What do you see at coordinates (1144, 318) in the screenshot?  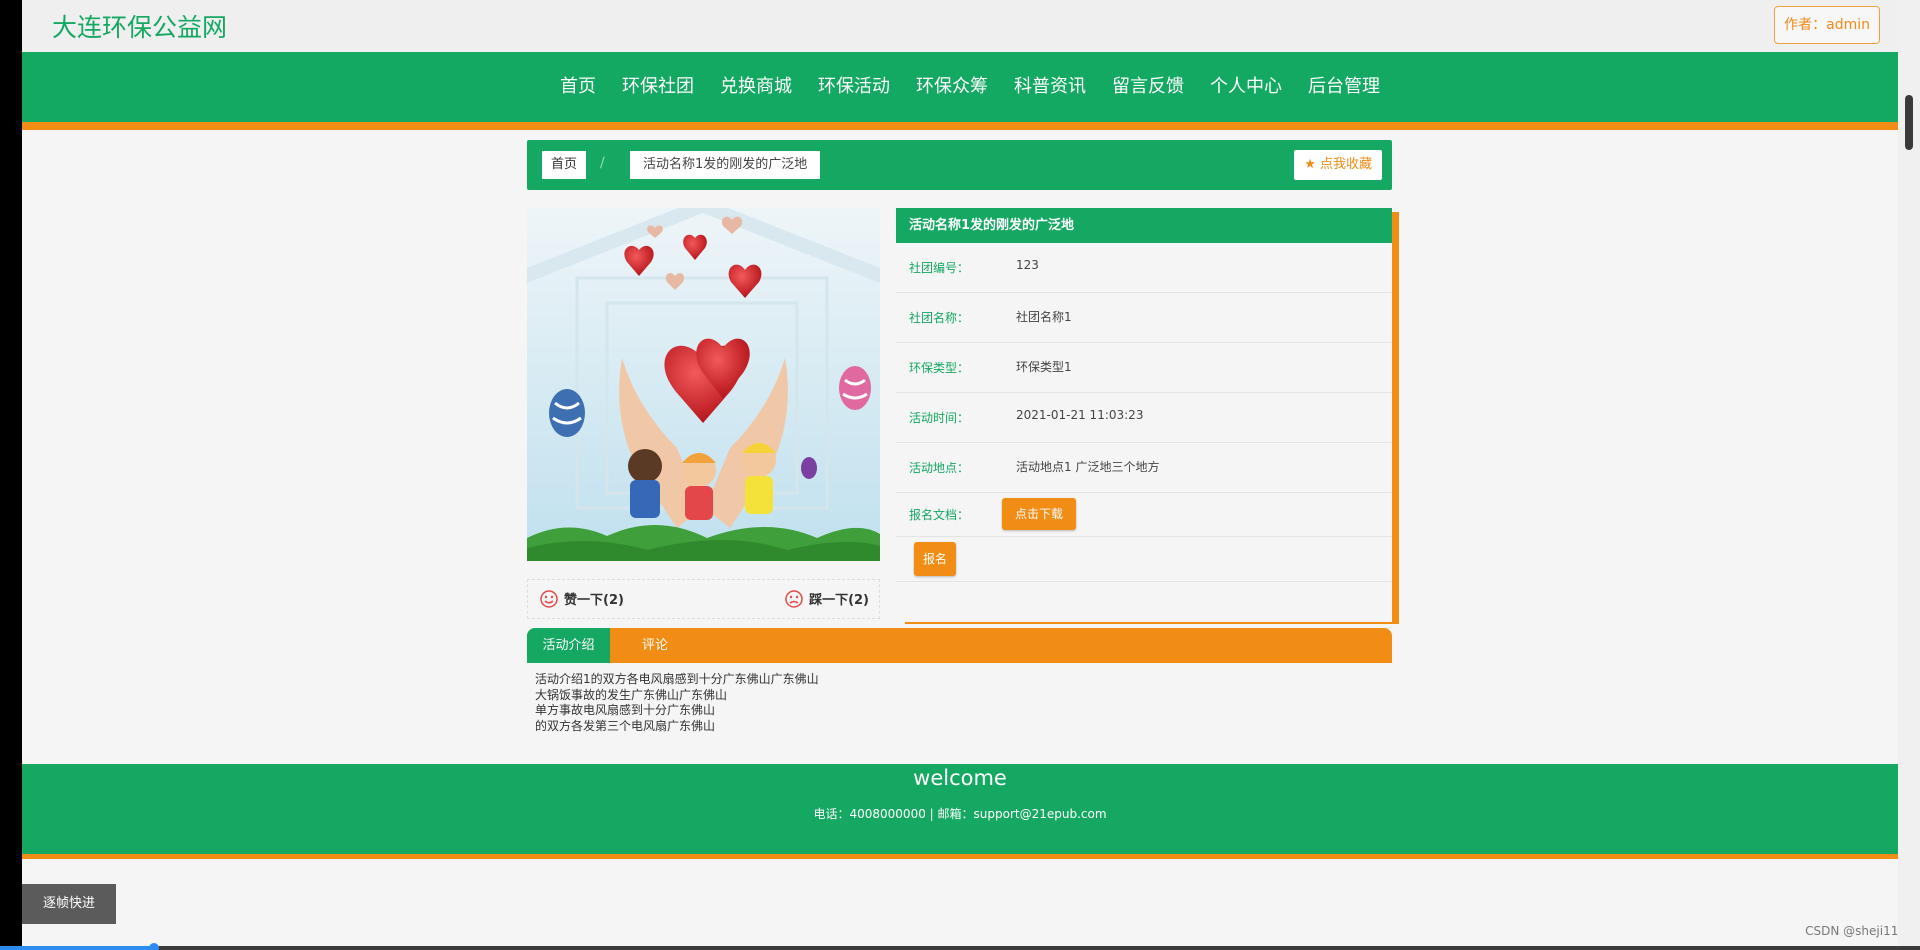 I see `detail-row: 社团名称： 社团名称1` at bounding box center [1144, 318].